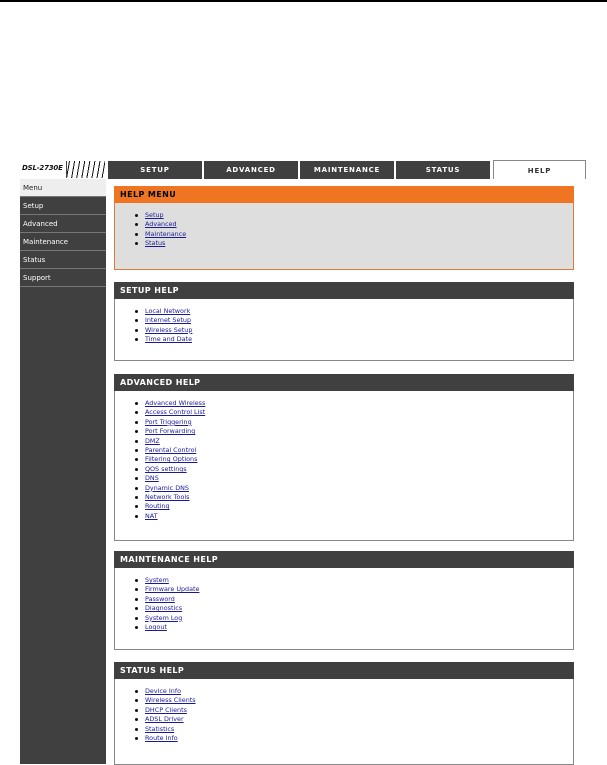 This screenshot has height=765, width=607. What do you see at coordinates (63, 242) in the screenshot?
I see `sidebar-item-maintenance: Maintenance` at bounding box center [63, 242].